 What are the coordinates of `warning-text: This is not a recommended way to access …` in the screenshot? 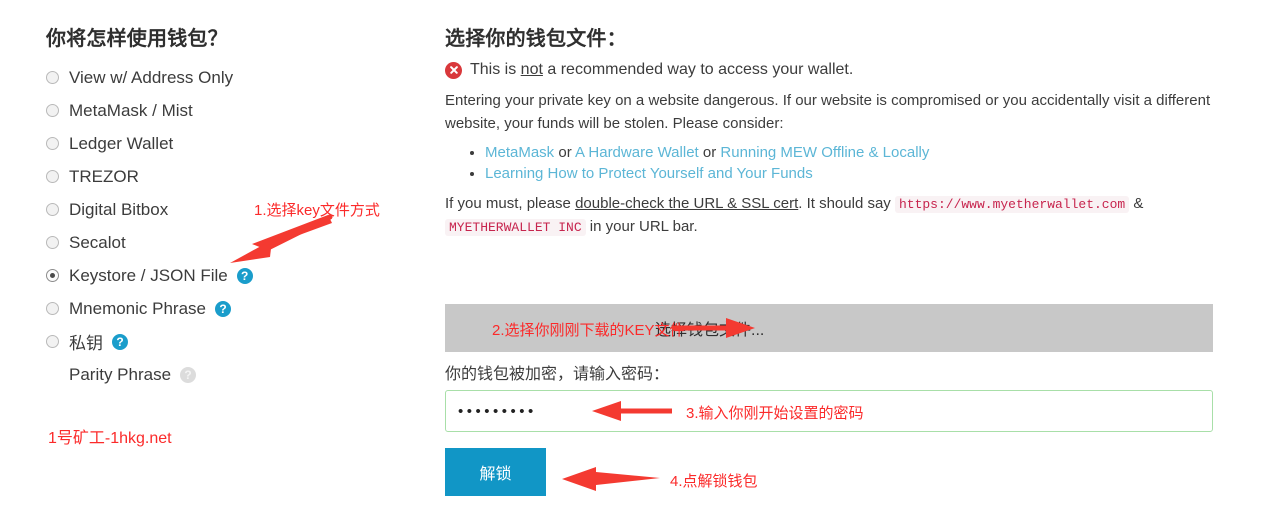 It's located at (661, 70).